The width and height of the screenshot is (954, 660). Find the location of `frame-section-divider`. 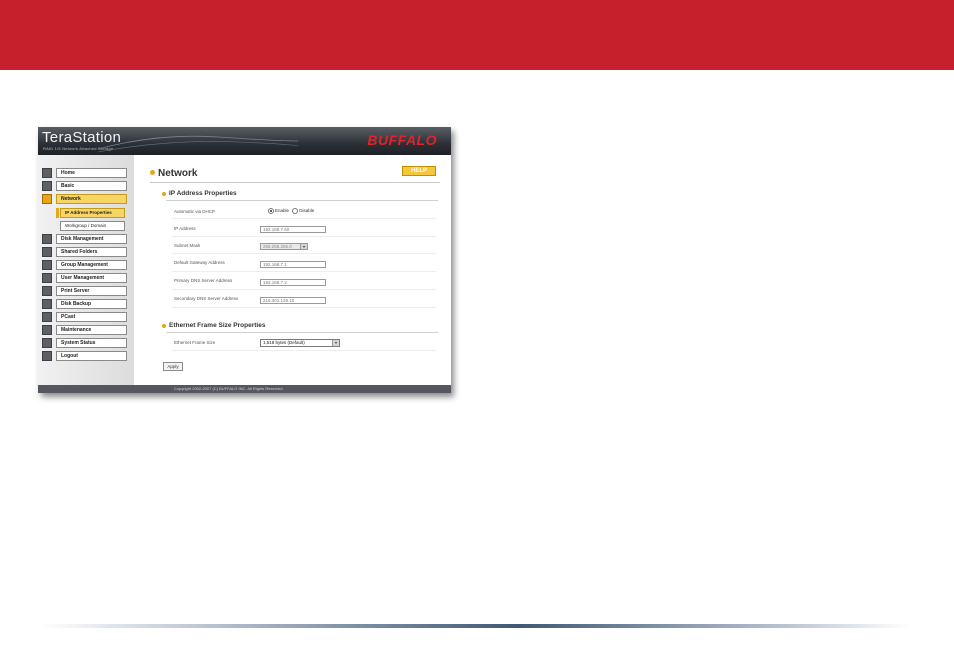

frame-section-divider is located at coordinates (302, 332).